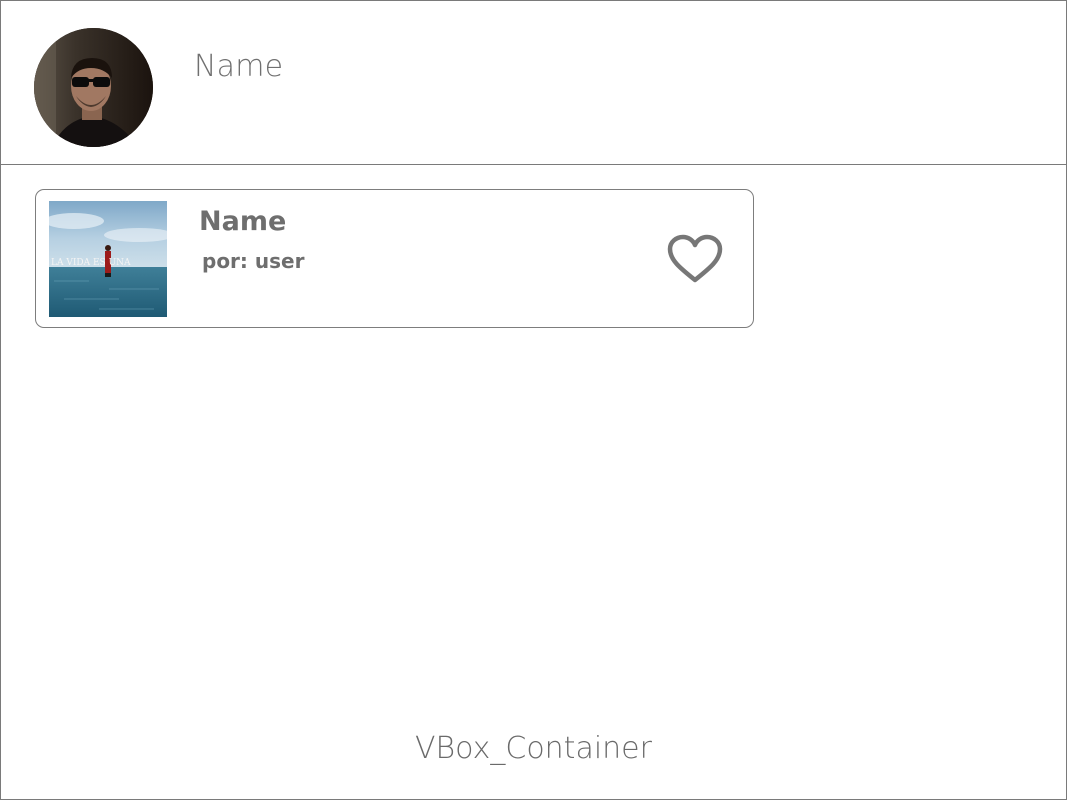 The height and width of the screenshot is (800, 1067). I want to click on heart-icon, so click(695, 258).